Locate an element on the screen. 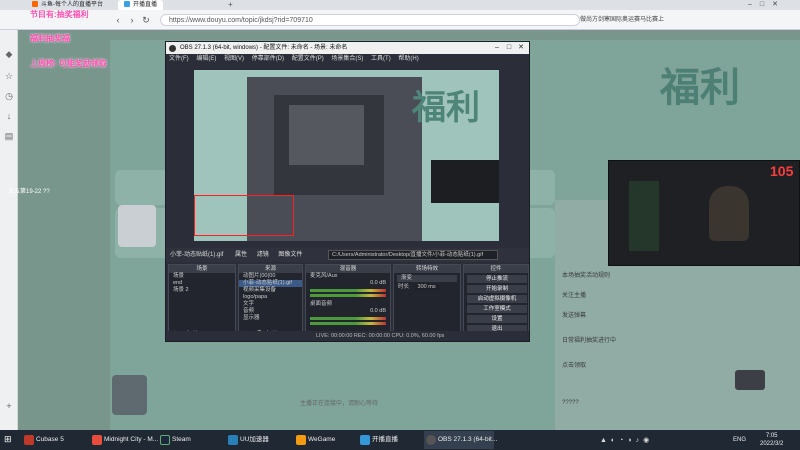  obs-logo-icon is located at coordinates (172, 48).